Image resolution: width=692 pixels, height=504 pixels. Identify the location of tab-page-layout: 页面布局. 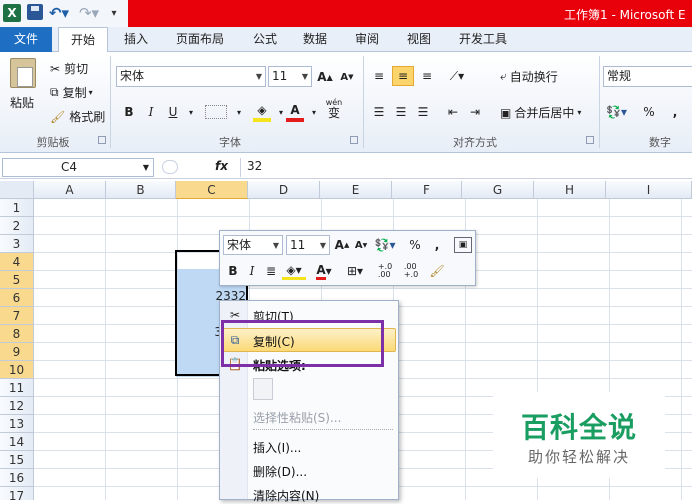
(200, 39).